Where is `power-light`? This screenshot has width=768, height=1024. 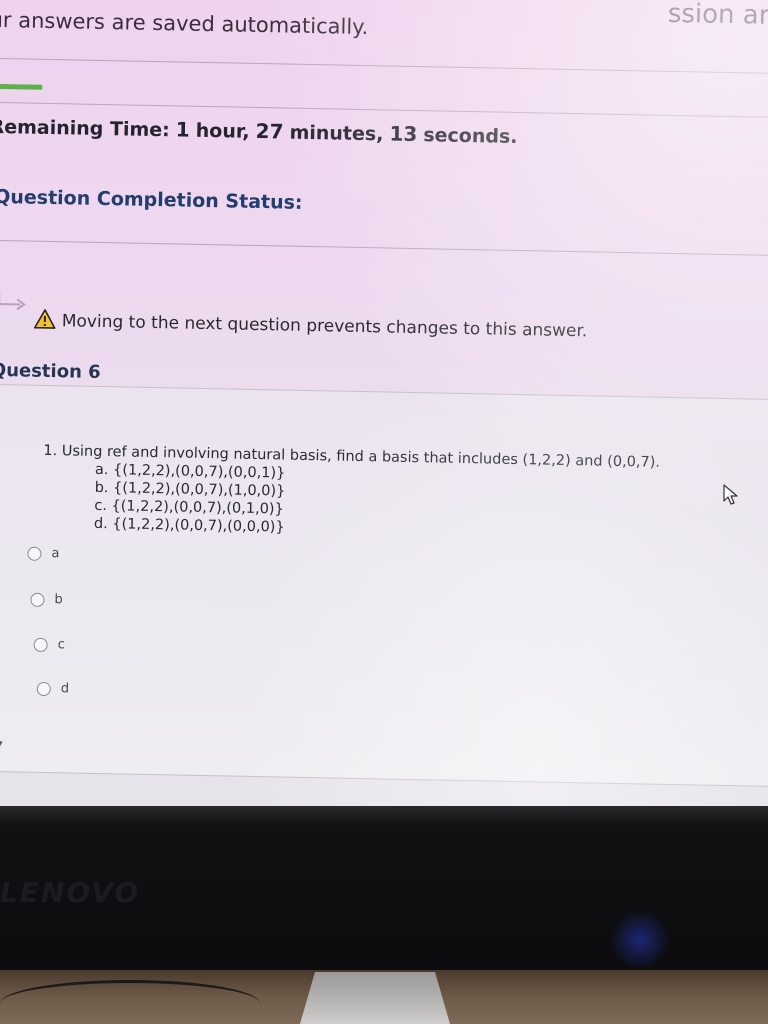
power-light is located at coordinates (640, 940).